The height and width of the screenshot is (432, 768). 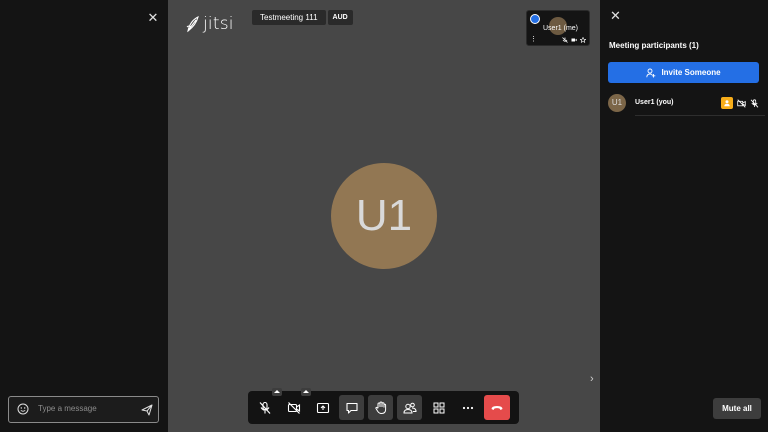 I want to click on screen-share-button, so click(x=322, y=407).